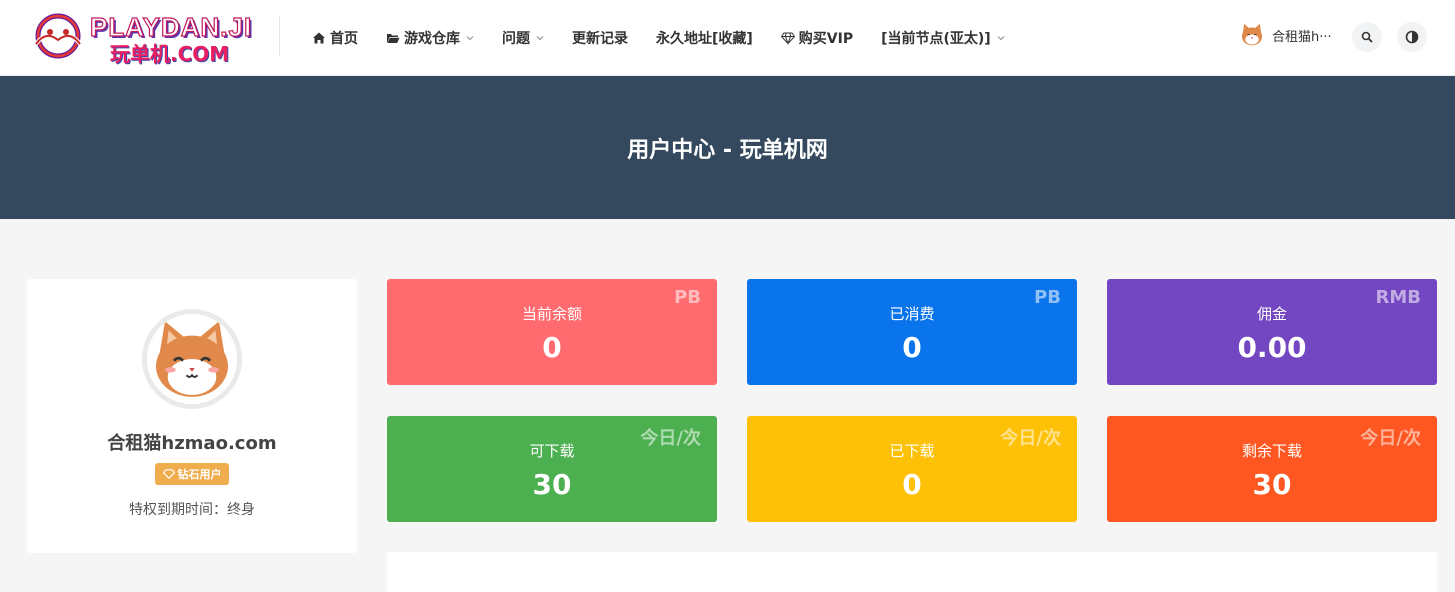 The width and height of the screenshot is (1455, 592). I want to click on page-title: 用户中心 - 玩单机网, so click(727, 150).